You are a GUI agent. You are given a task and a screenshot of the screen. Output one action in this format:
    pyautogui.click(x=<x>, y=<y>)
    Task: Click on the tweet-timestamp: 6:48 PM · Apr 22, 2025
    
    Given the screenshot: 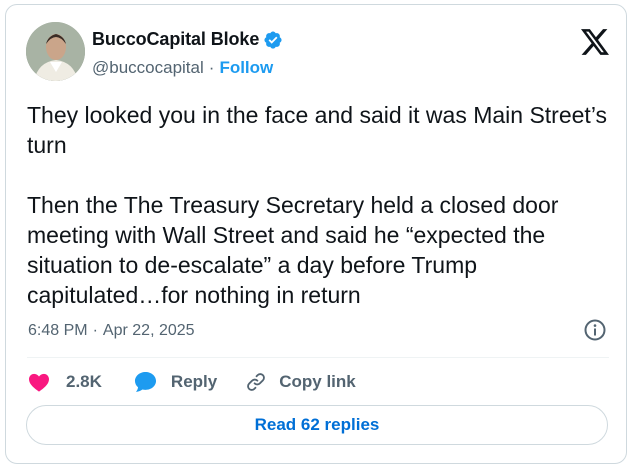 What is the action you would take?
    pyautogui.click(x=111, y=331)
    